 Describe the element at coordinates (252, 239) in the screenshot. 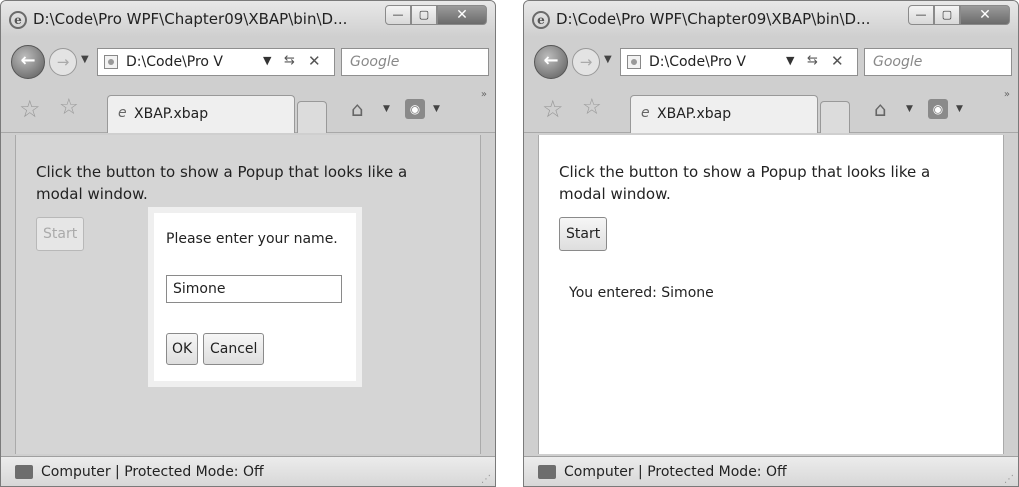

I see `popup-prompt: Please enter your name.` at that location.